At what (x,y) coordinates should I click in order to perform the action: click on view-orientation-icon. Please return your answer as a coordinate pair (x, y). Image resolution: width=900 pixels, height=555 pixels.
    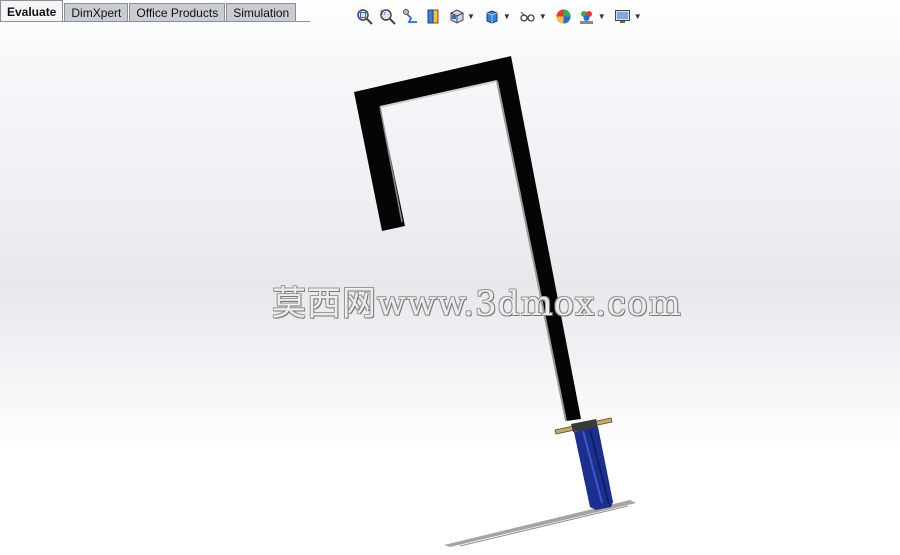
    Looking at the image, I should click on (456, 16).